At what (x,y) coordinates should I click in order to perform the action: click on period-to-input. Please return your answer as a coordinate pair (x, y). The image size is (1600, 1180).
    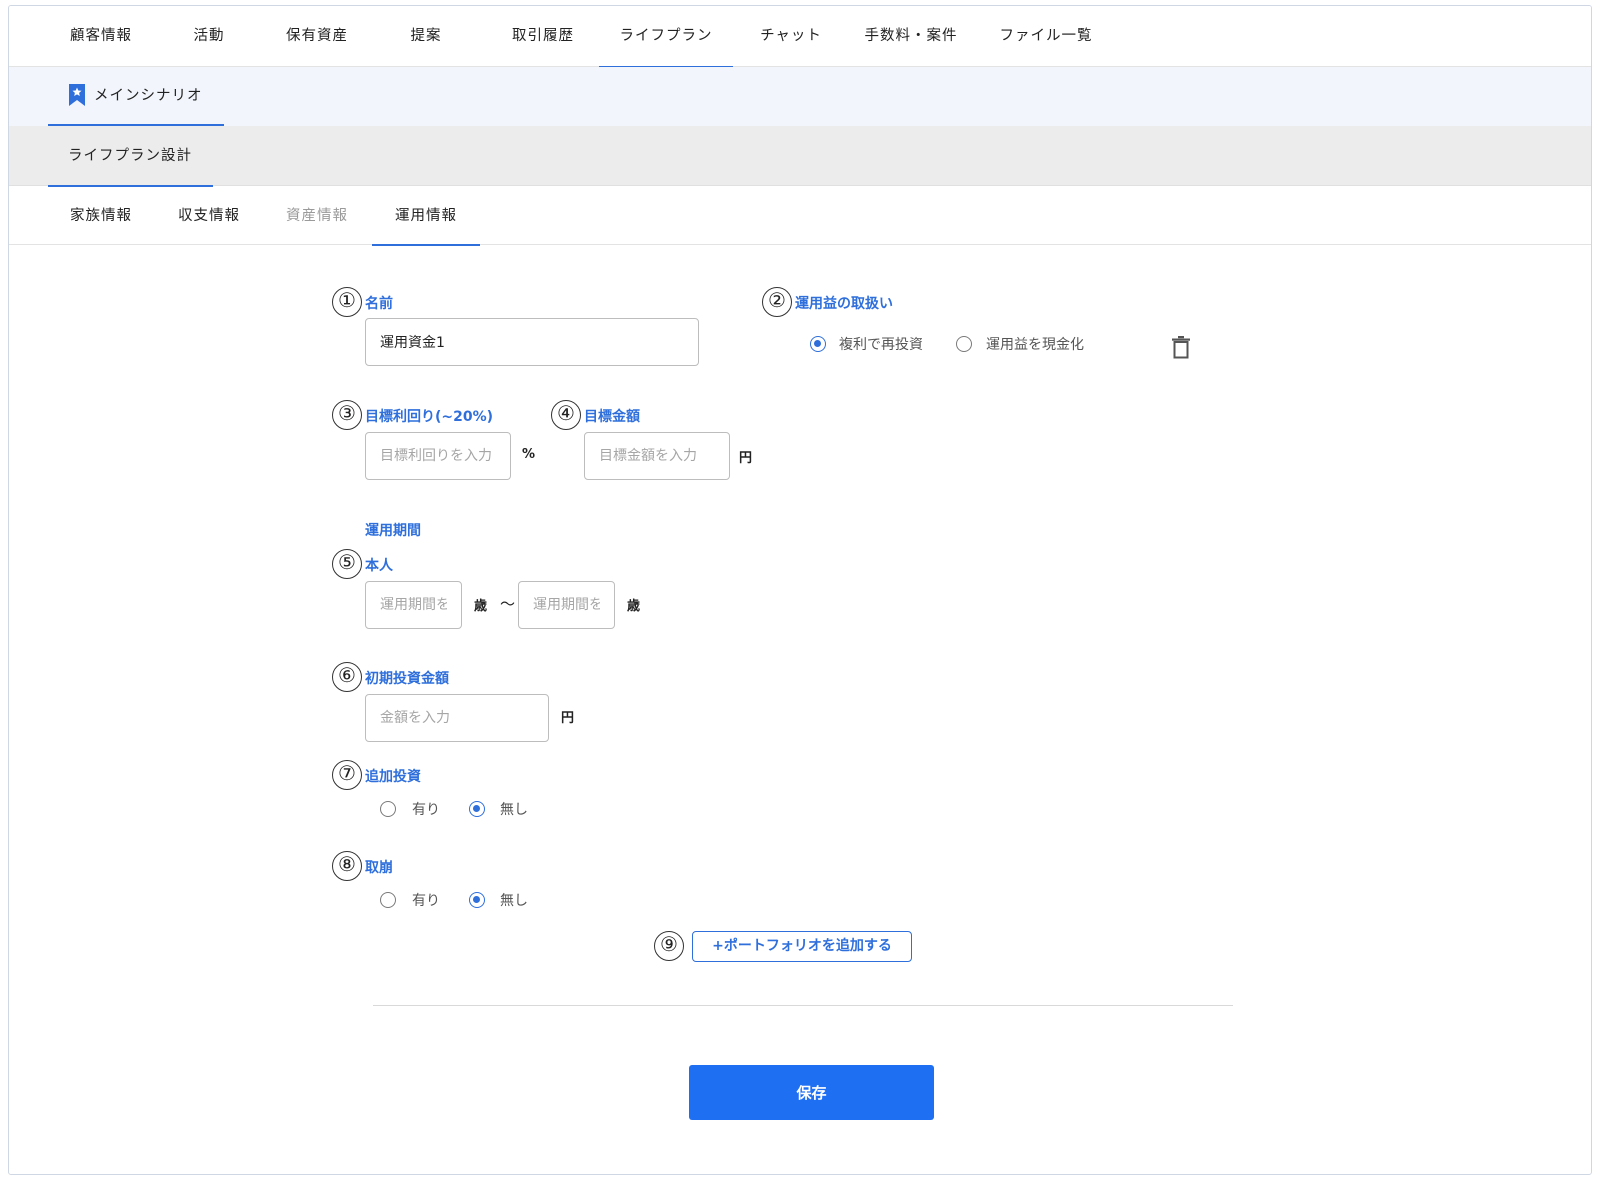
    Looking at the image, I should click on (566, 605).